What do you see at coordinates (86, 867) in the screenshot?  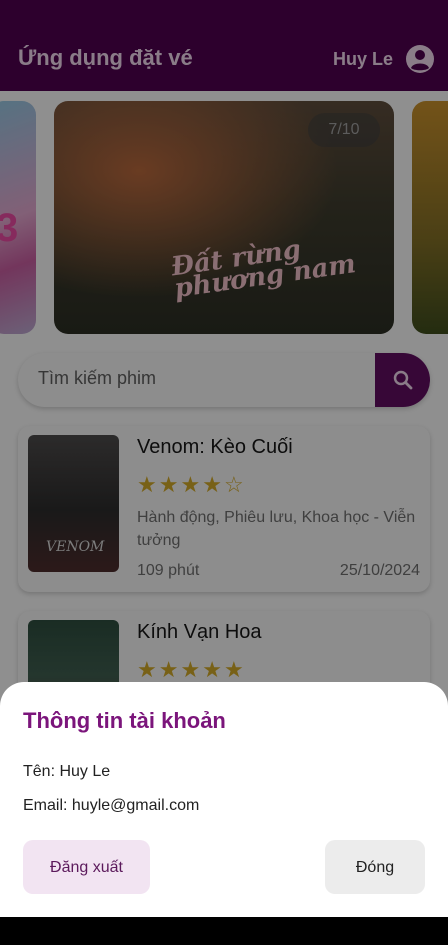 I see `logout-button: Đăng xuất` at bounding box center [86, 867].